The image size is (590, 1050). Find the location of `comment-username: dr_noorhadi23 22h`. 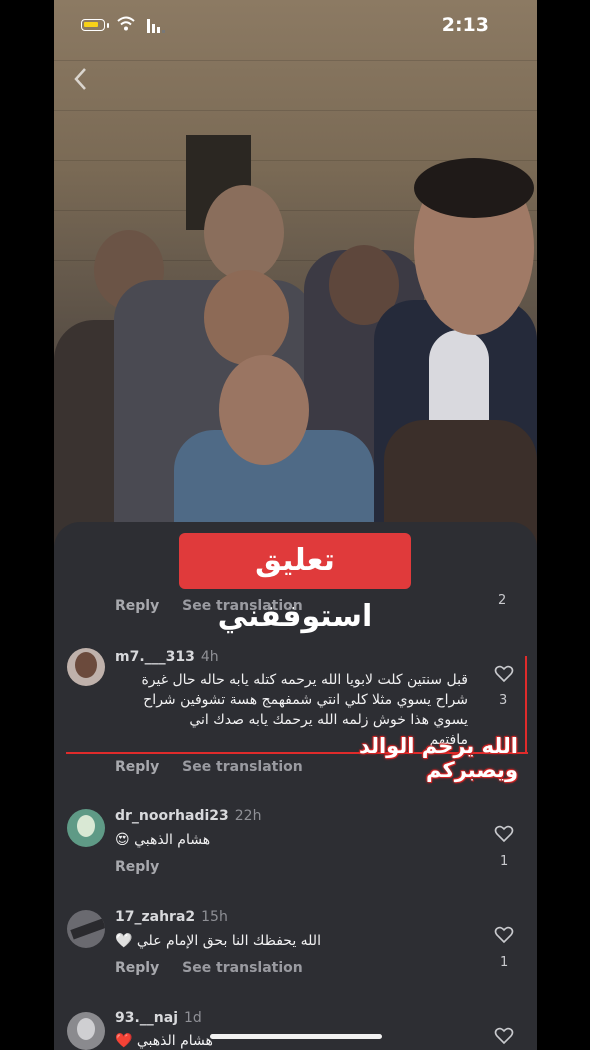

comment-username: dr_noorhadi23 22h is located at coordinates (188, 816).